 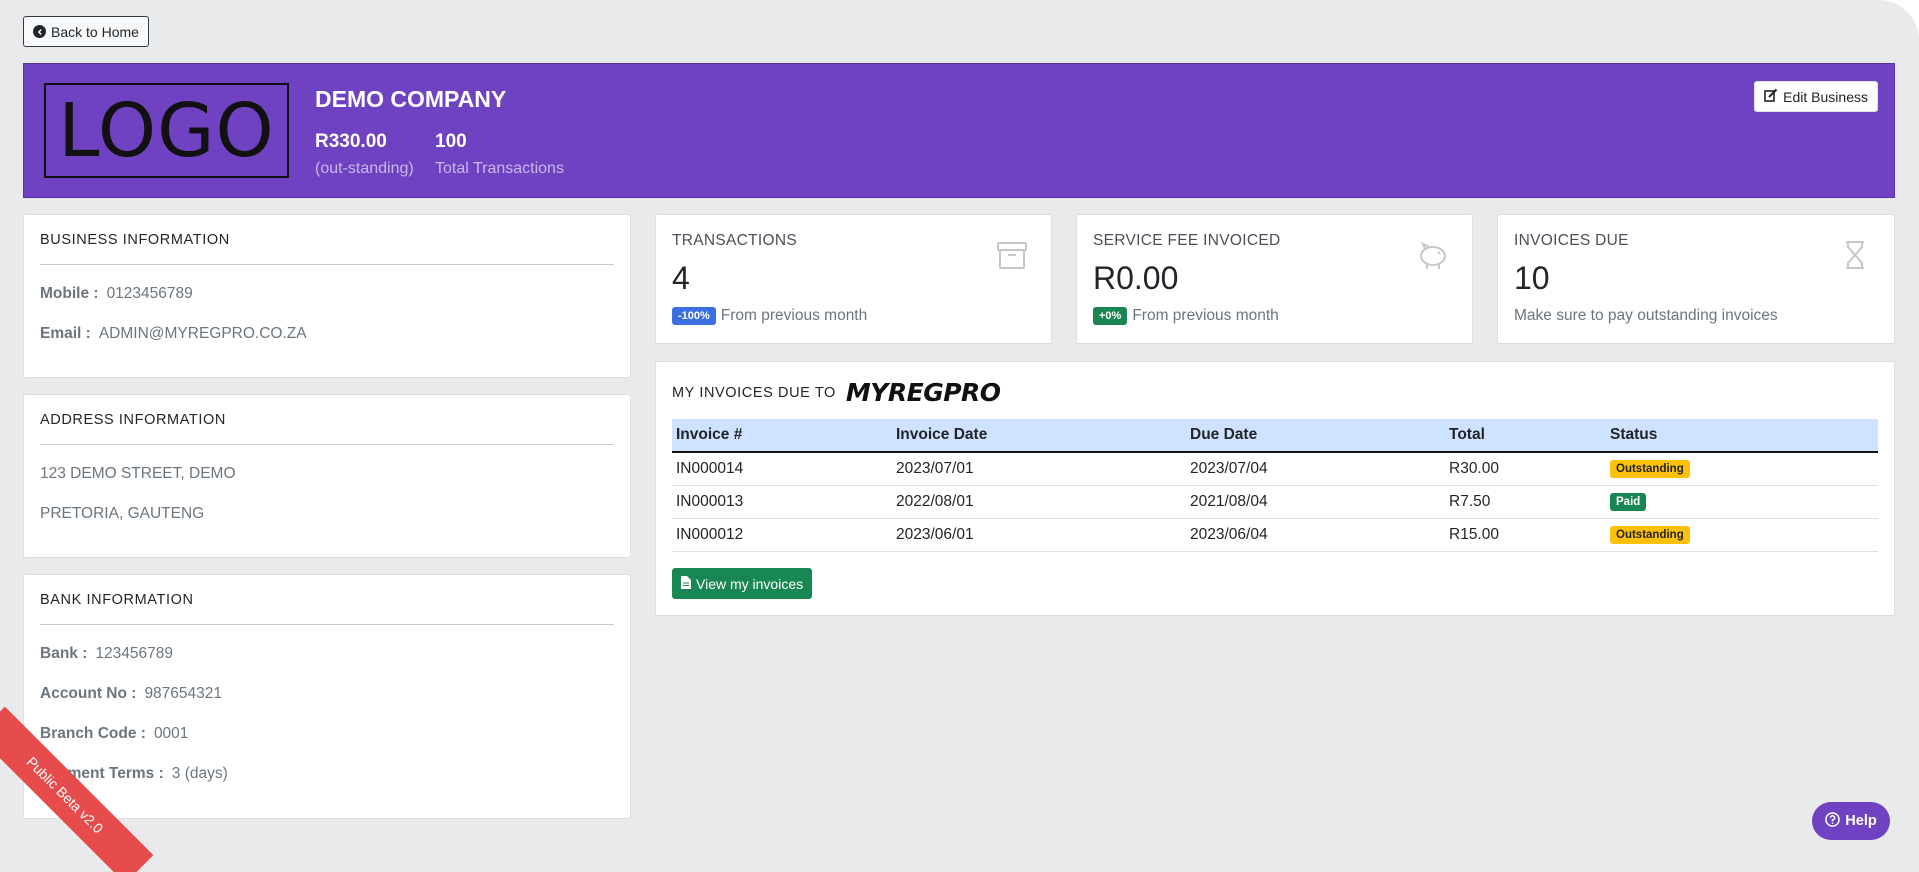 I want to click on help-button: Help, so click(x=1851, y=821).